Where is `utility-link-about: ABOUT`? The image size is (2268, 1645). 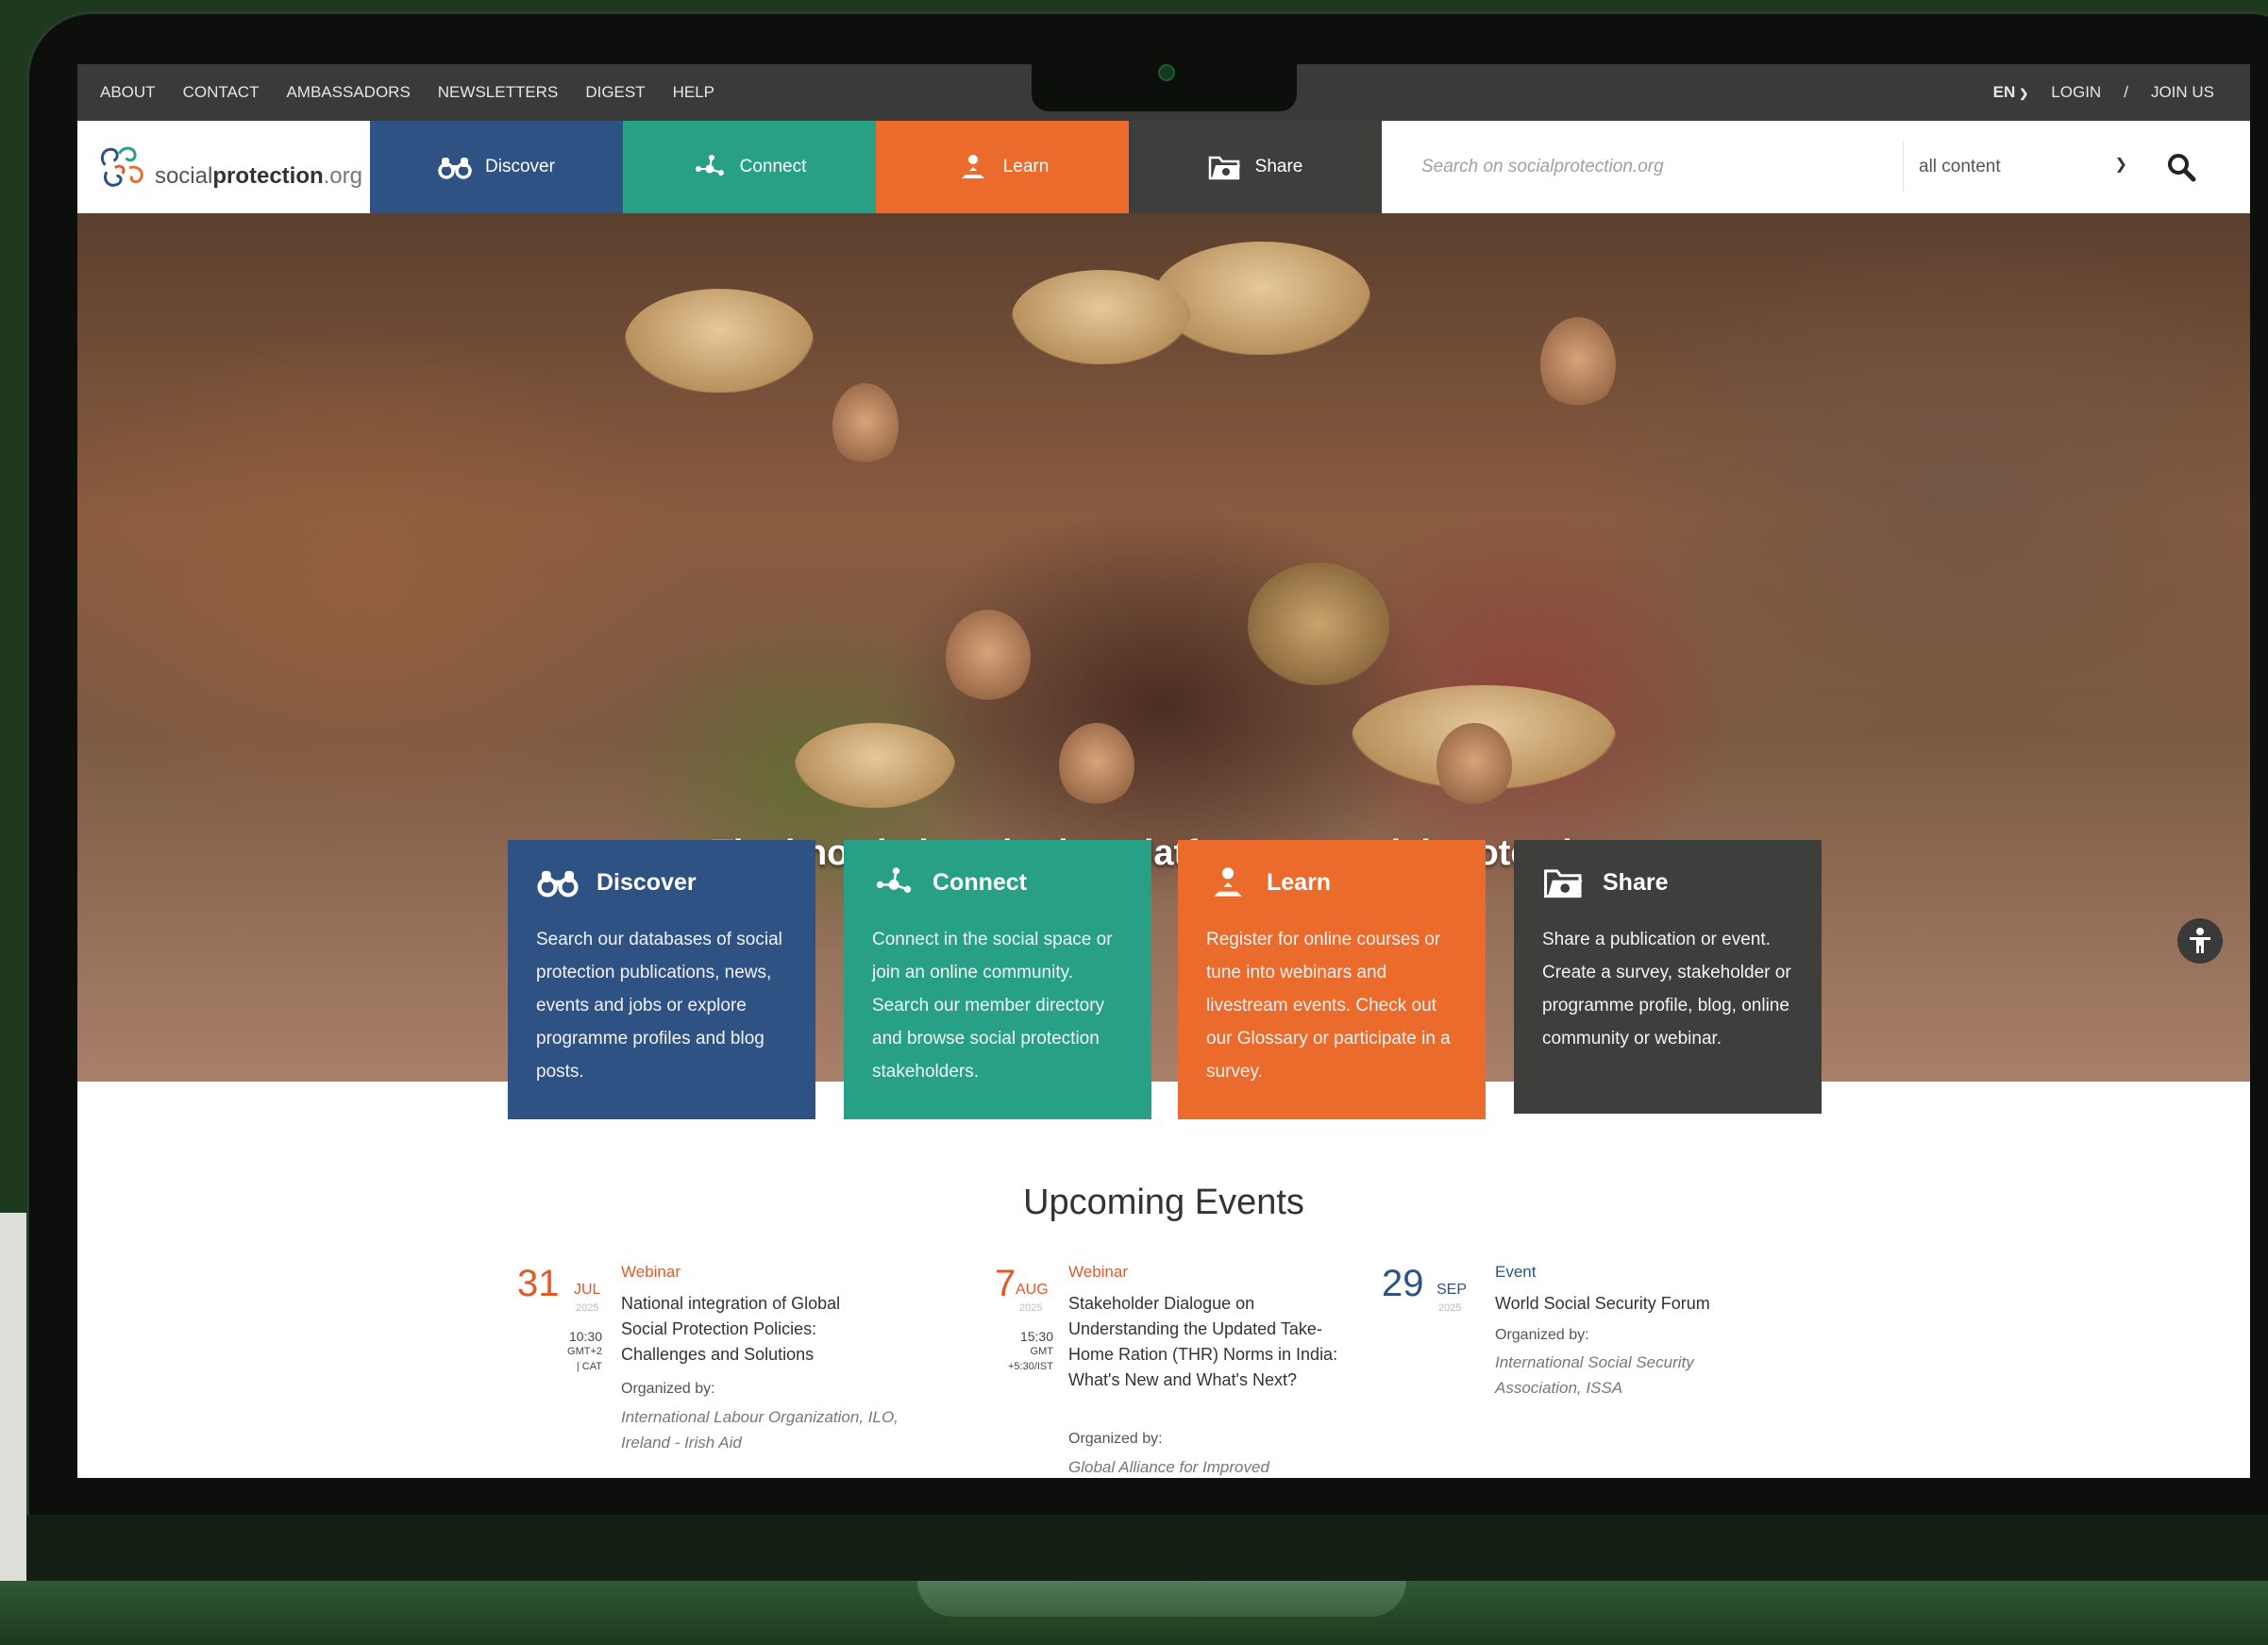 utility-link-about: ABOUT is located at coordinates (128, 92).